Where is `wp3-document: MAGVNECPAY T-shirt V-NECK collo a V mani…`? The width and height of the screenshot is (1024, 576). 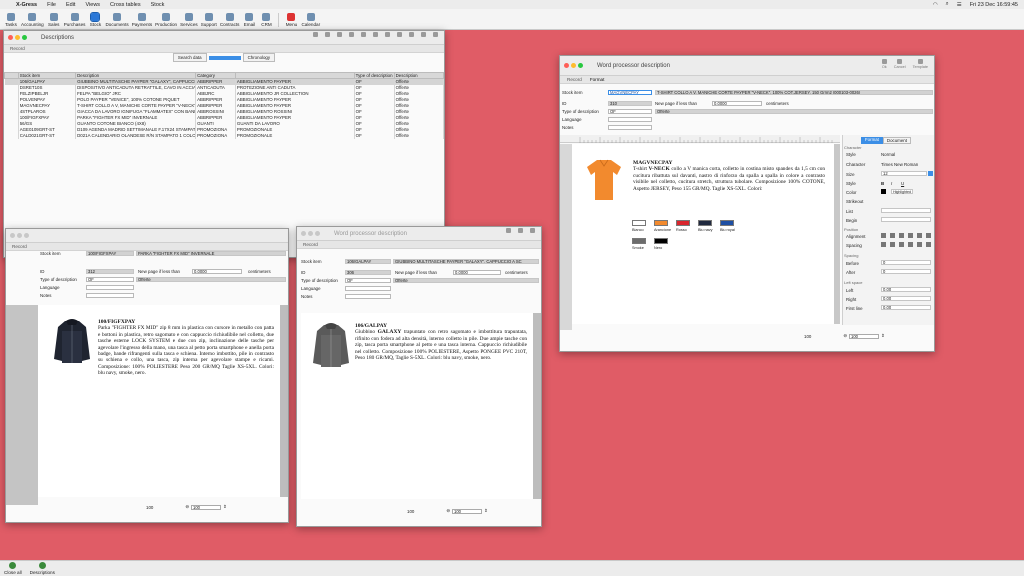
wp3-document: MAGVNECPAY T-shirt V-NECK collo a V mani… is located at coordinates (703, 234).